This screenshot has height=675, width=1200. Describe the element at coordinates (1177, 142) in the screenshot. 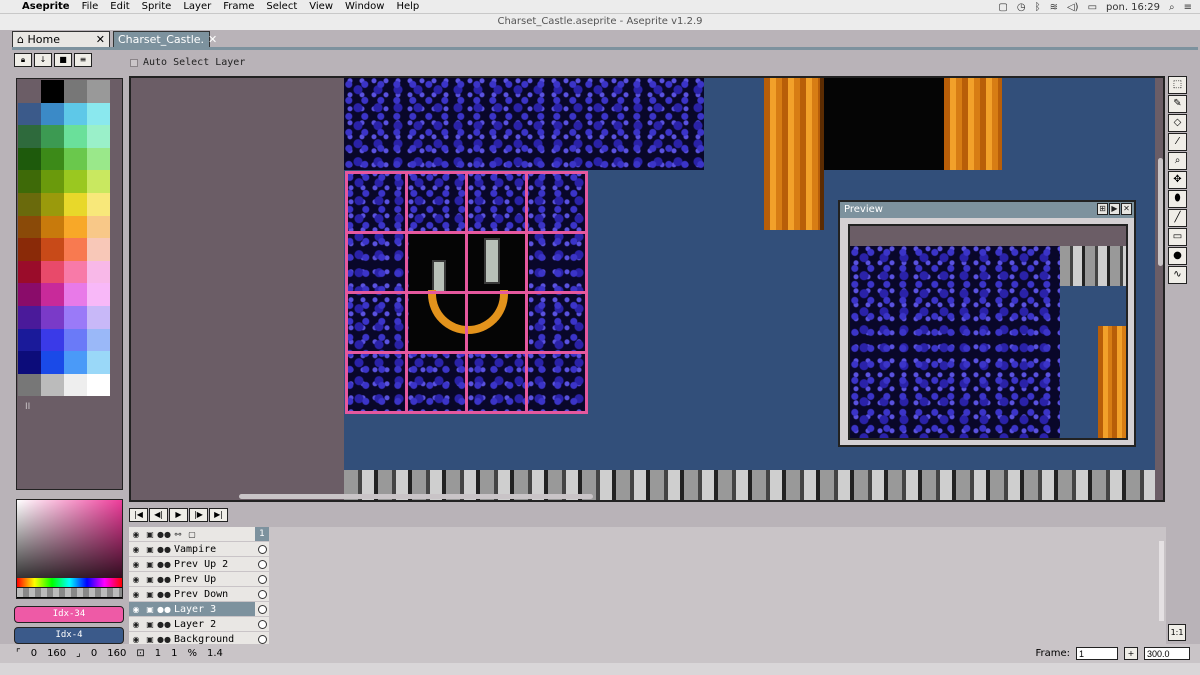

I see `eyedropper-icon: ⁄` at that location.